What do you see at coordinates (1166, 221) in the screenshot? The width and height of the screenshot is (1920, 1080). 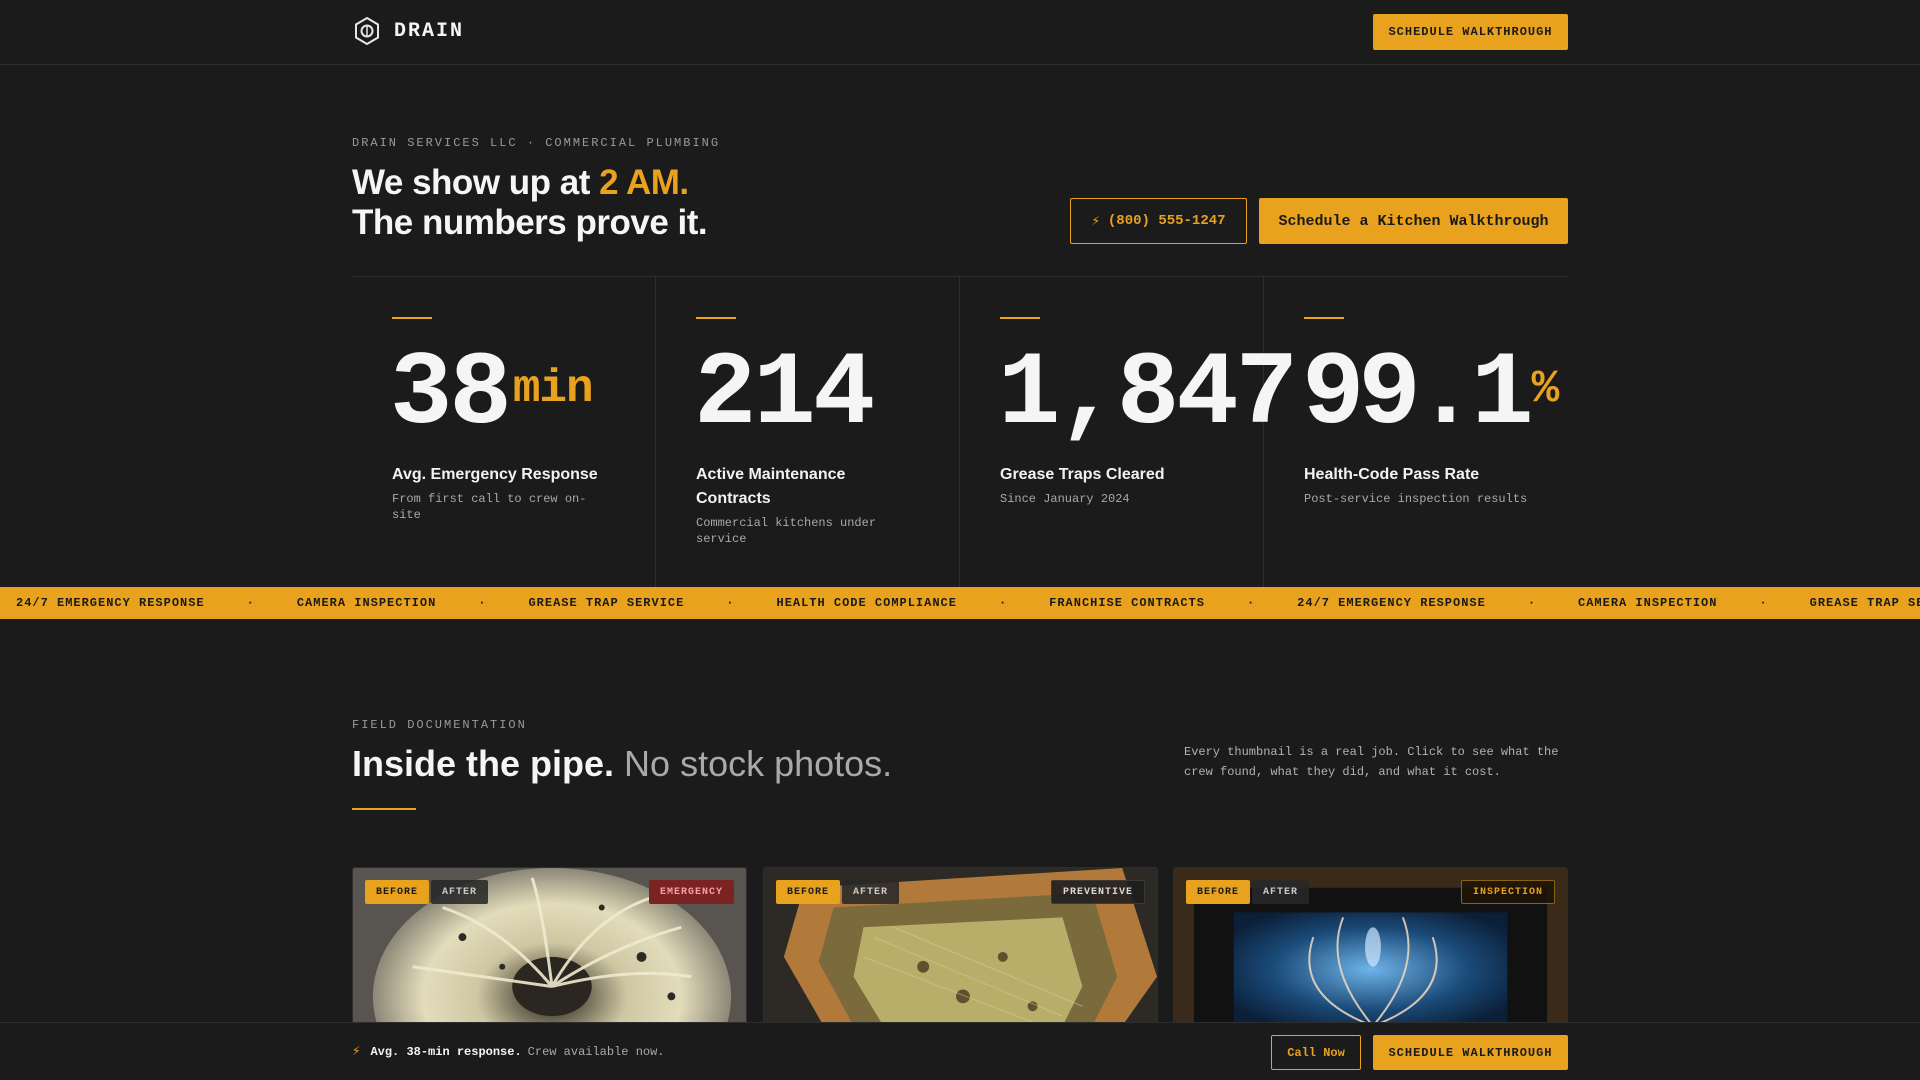 I see `hero-phone-label: (800) 555-1247` at bounding box center [1166, 221].